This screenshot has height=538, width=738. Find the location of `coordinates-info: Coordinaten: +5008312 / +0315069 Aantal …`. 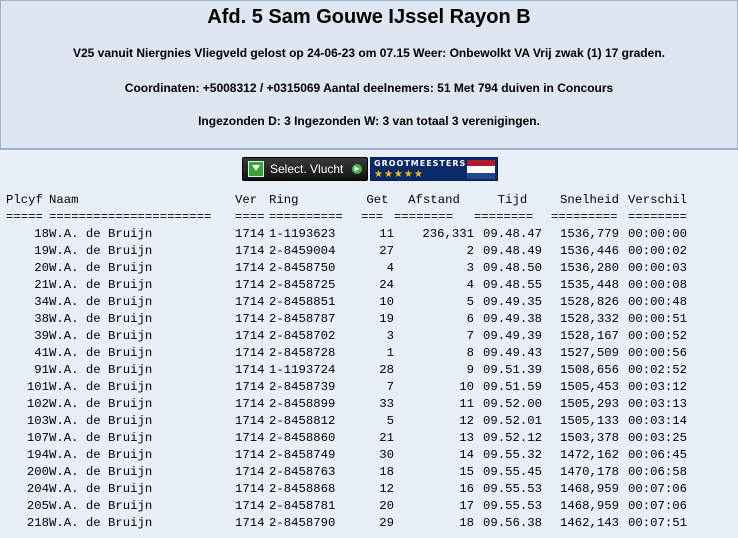

coordinates-info: Coordinaten: +5008312 / +0315069 Aantal … is located at coordinates (369, 88).